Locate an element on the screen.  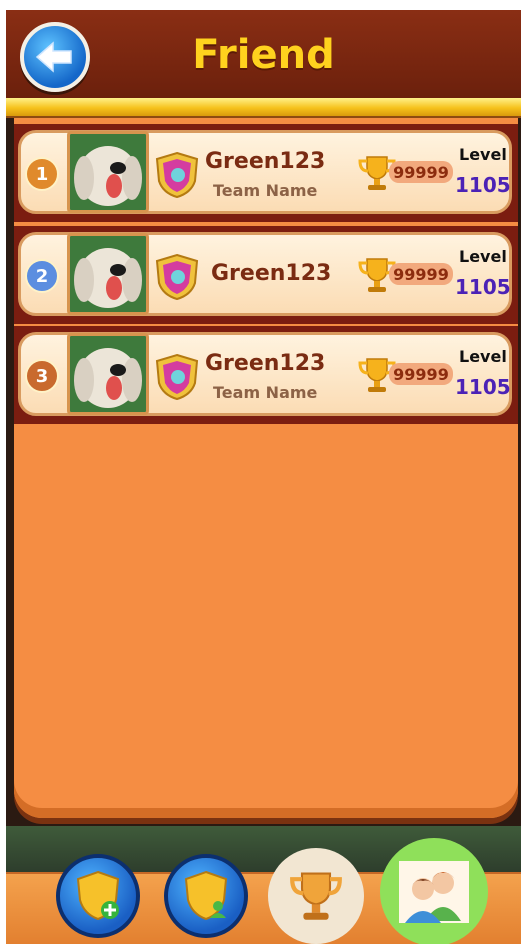
friends-icon is located at coordinates (434, 892).